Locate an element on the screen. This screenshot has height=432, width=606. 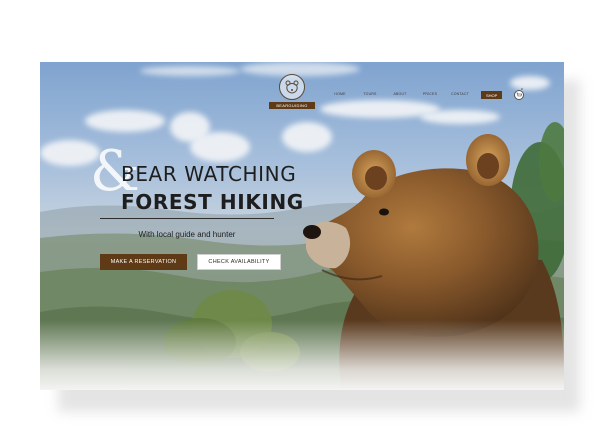
cart-icon is located at coordinates (519, 95).